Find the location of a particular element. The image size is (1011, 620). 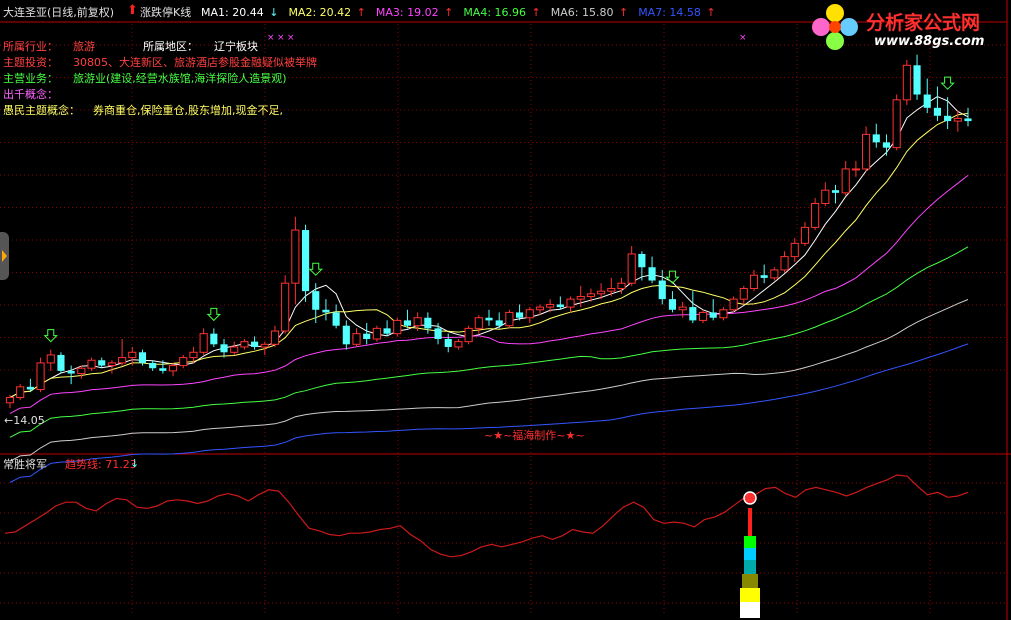

theme-label: 主题投资： is located at coordinates (30, 62).